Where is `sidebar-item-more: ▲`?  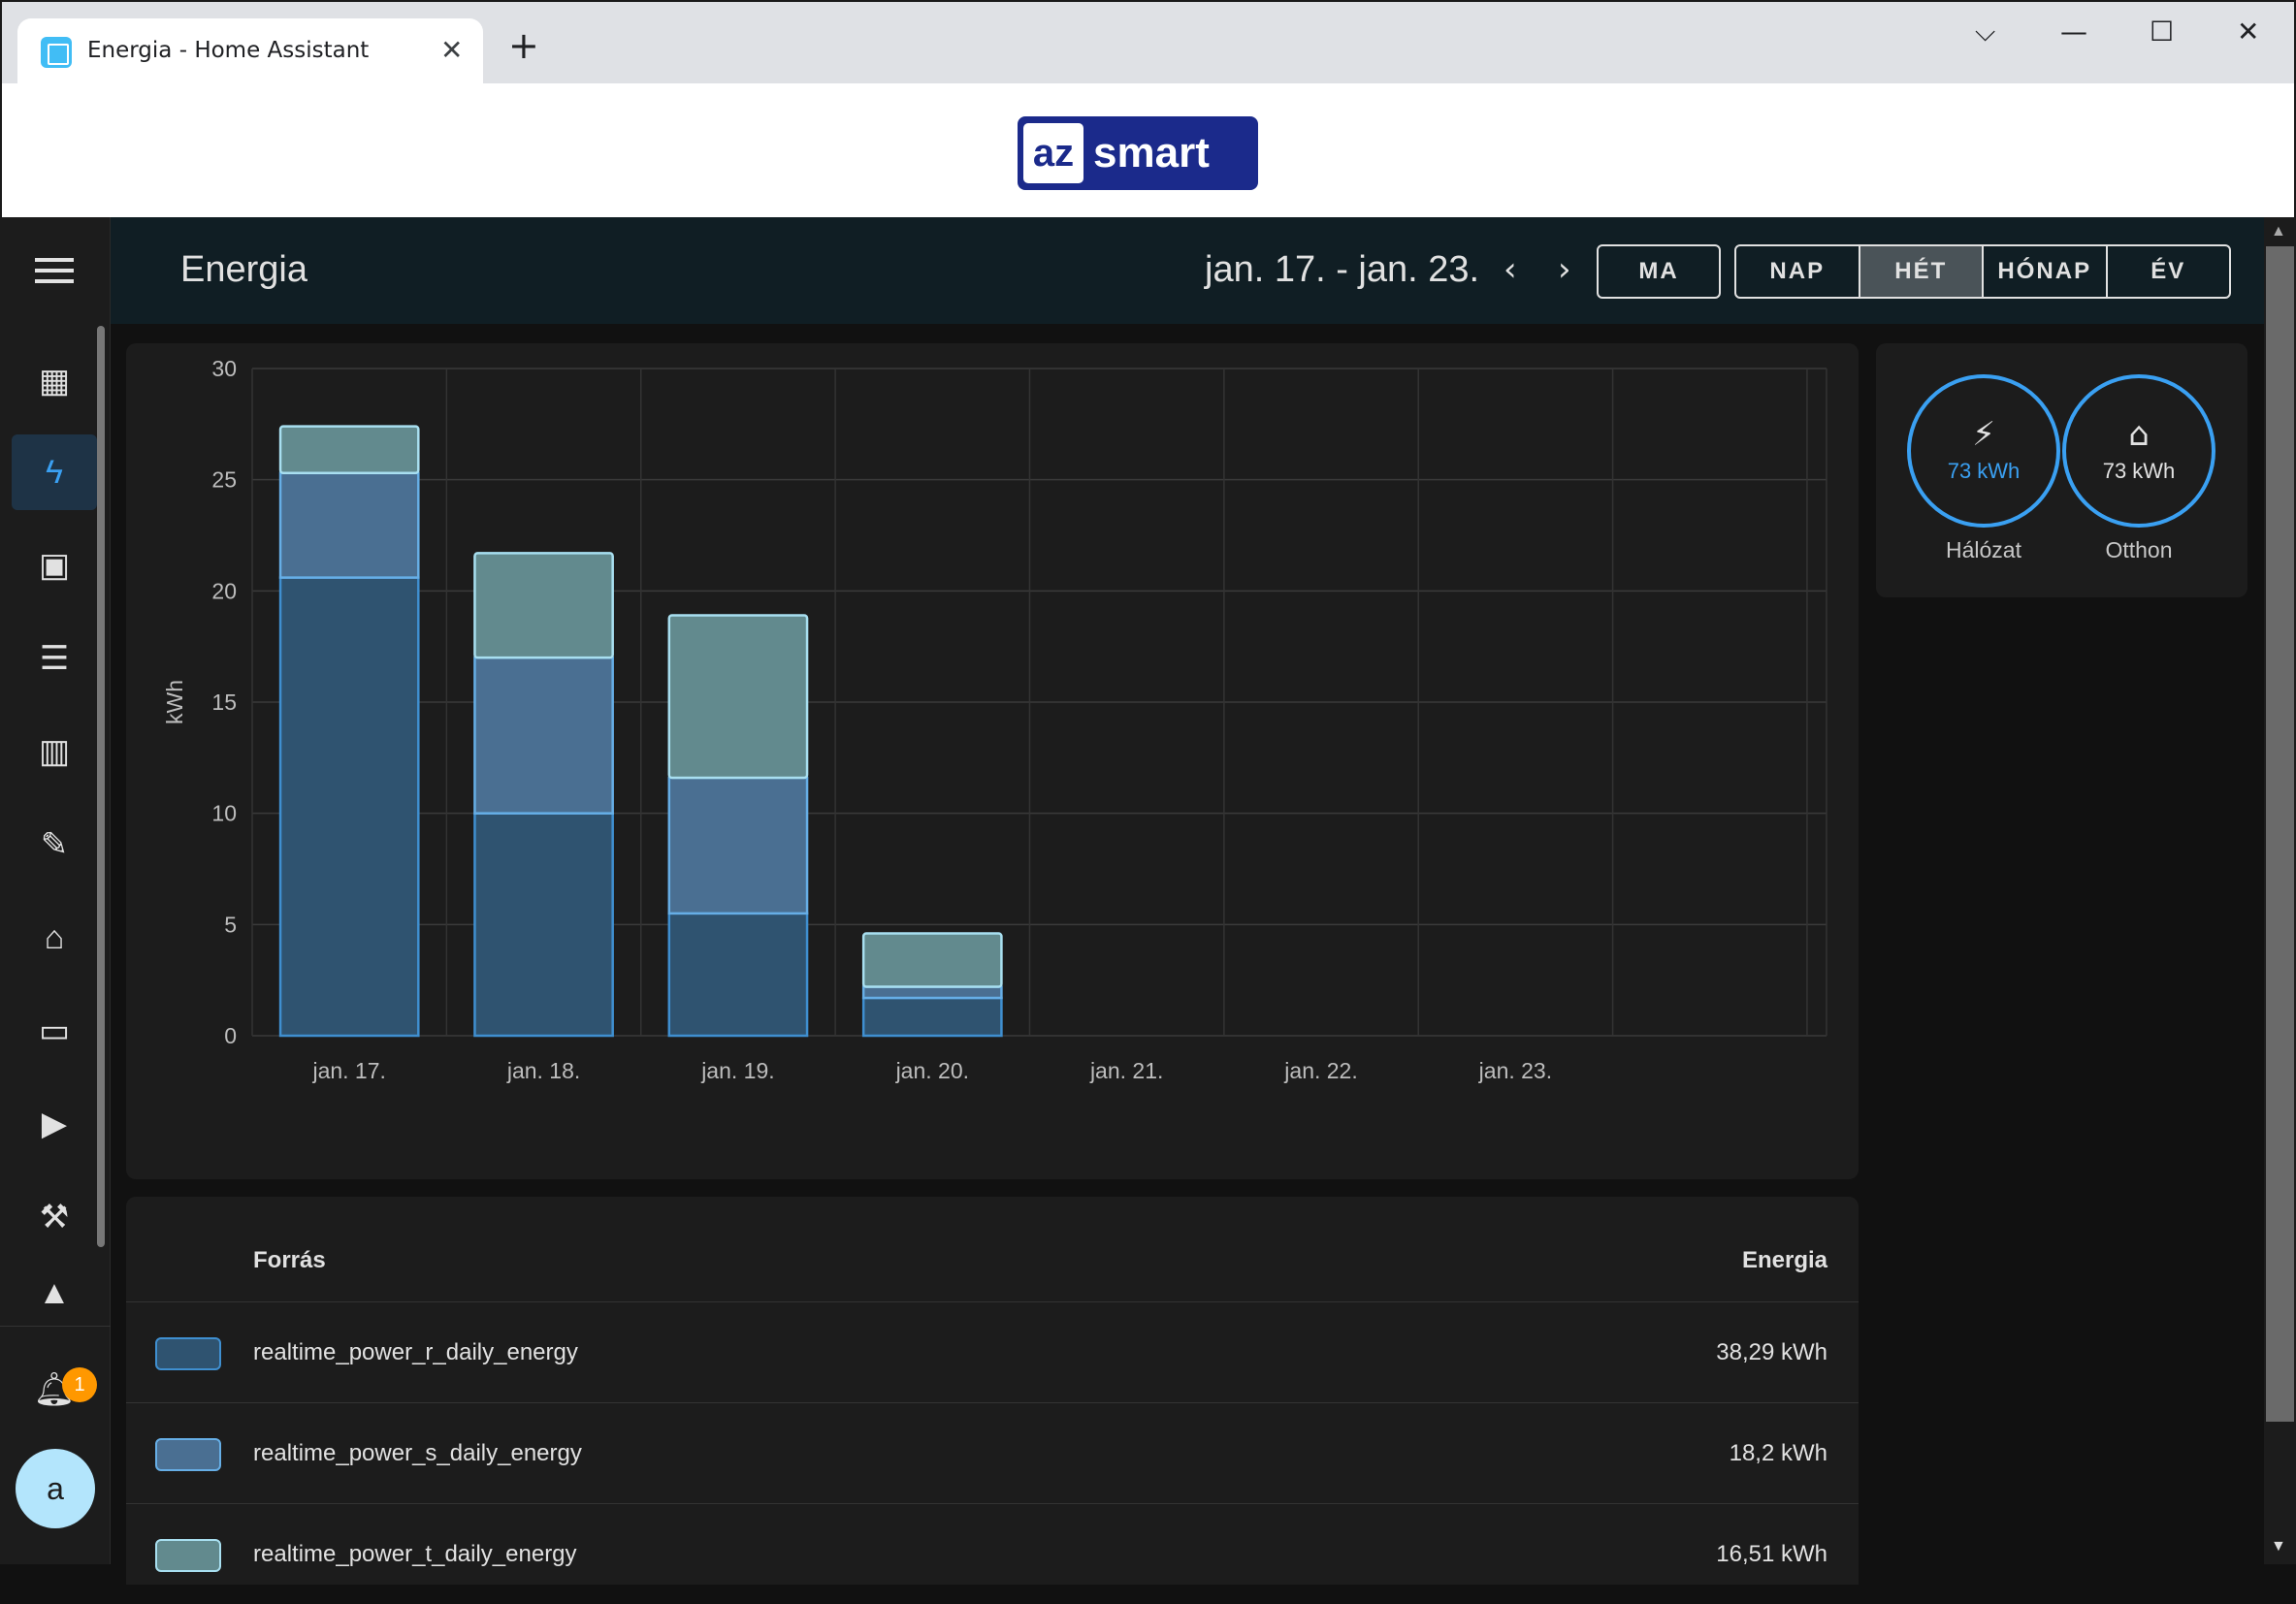
sidebar-item-more: ▲ is located at coordinates (55, 1293).